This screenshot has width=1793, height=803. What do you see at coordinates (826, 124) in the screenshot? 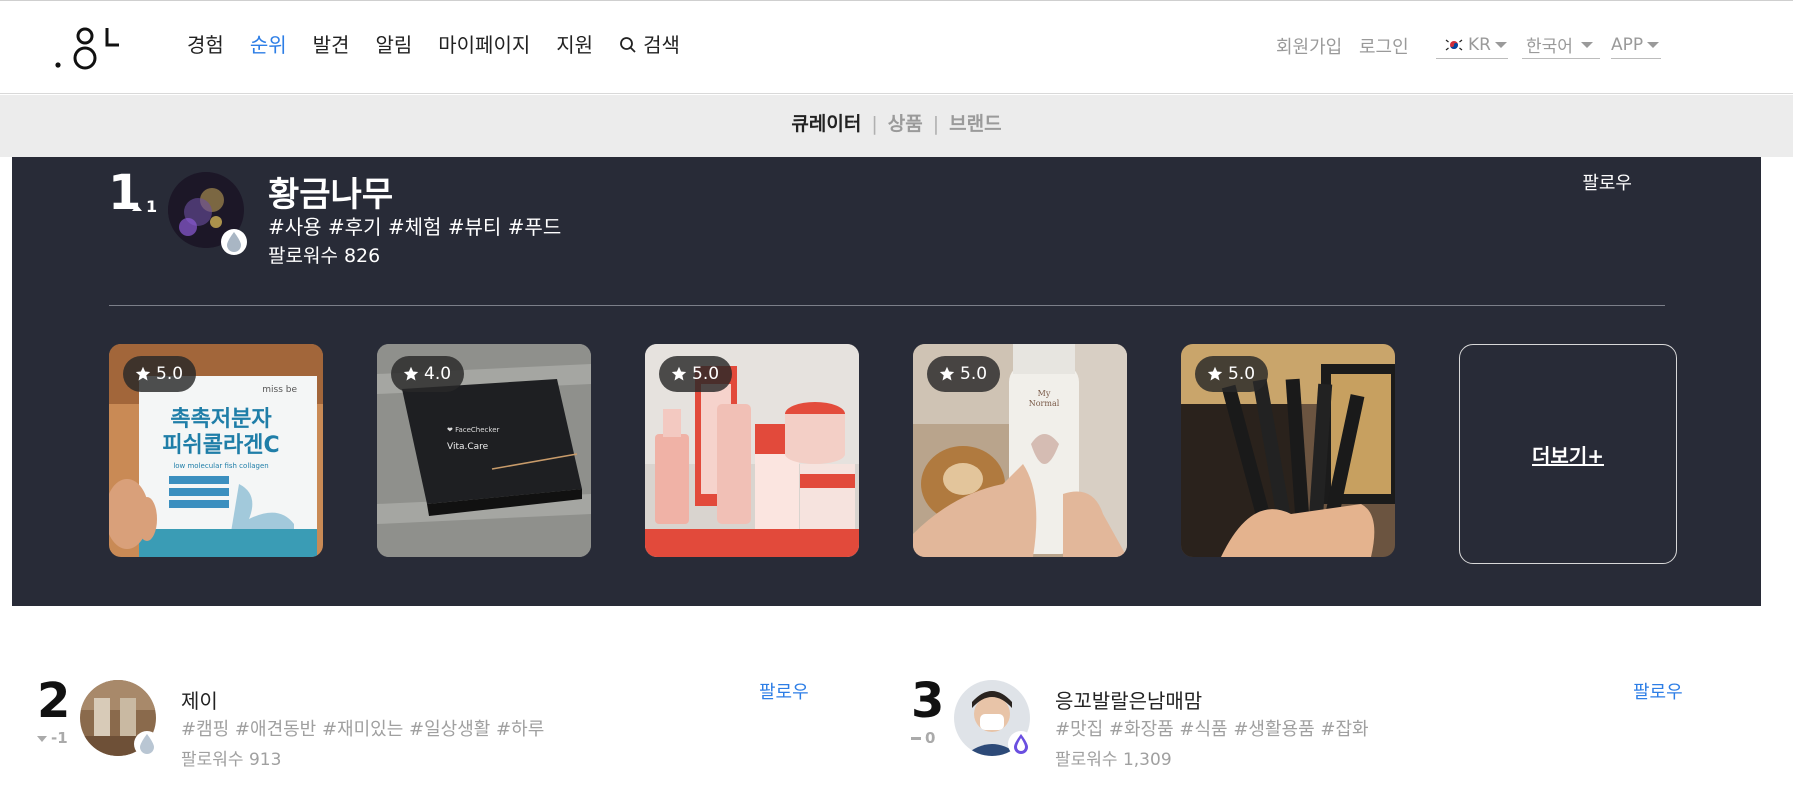
I see `tab-curator: 큐레이터` at bounding box center [826, 124].